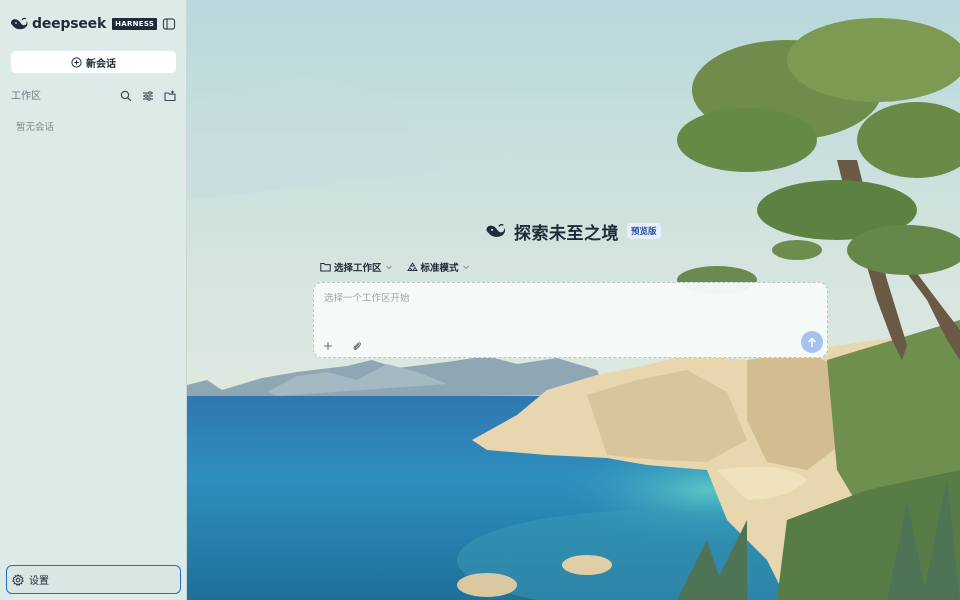  I want to click on workspace-tools, so click(148, 94).